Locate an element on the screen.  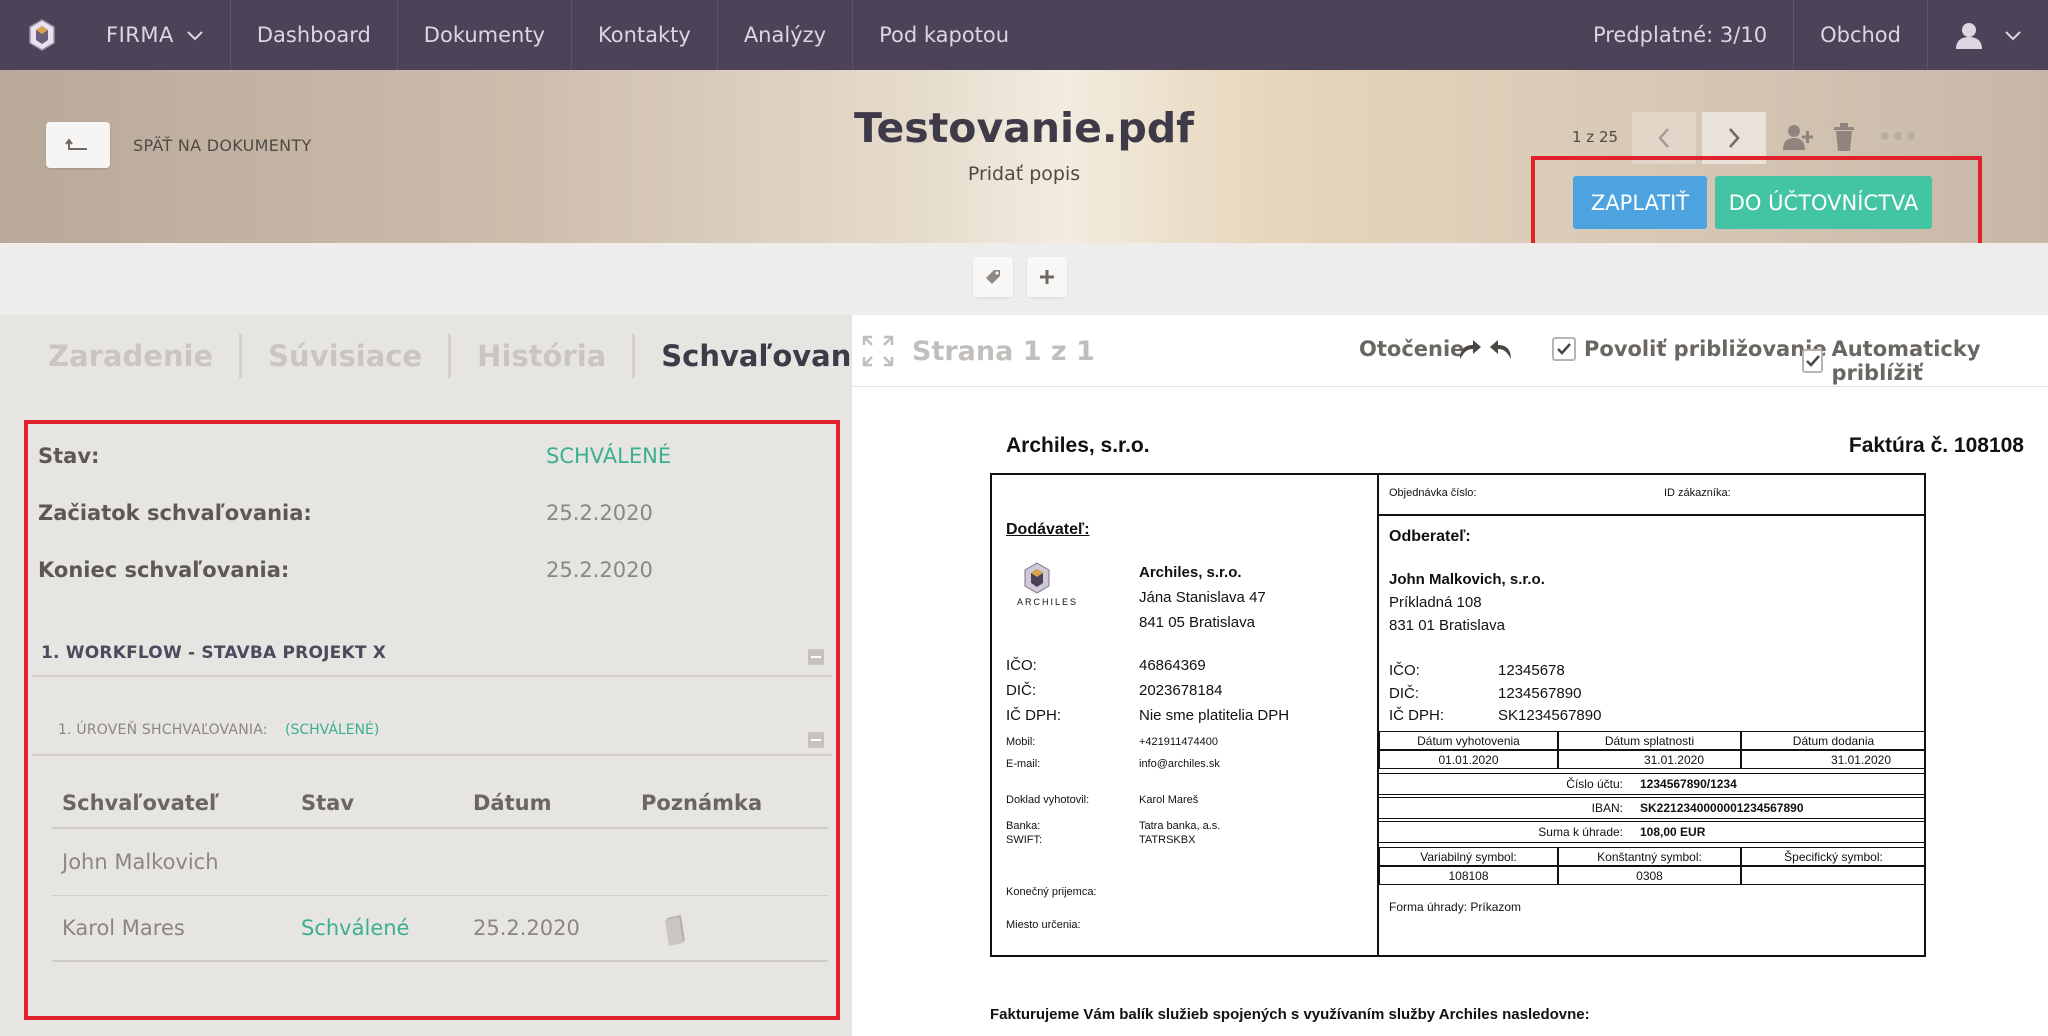
workflow-header: 1. WORKFLOW - STAVBA PROJEKT X is located at coordinates (432, 654).